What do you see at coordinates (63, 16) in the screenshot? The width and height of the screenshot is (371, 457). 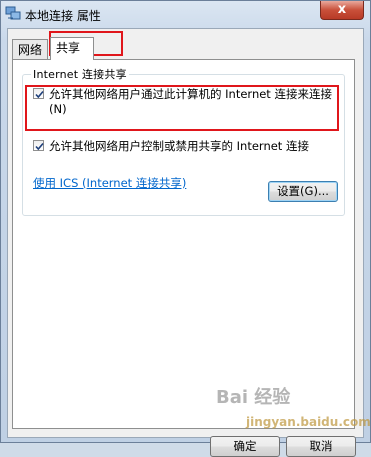 I see `window-title: 本地连接 属性` at bounding box center [63, 16].